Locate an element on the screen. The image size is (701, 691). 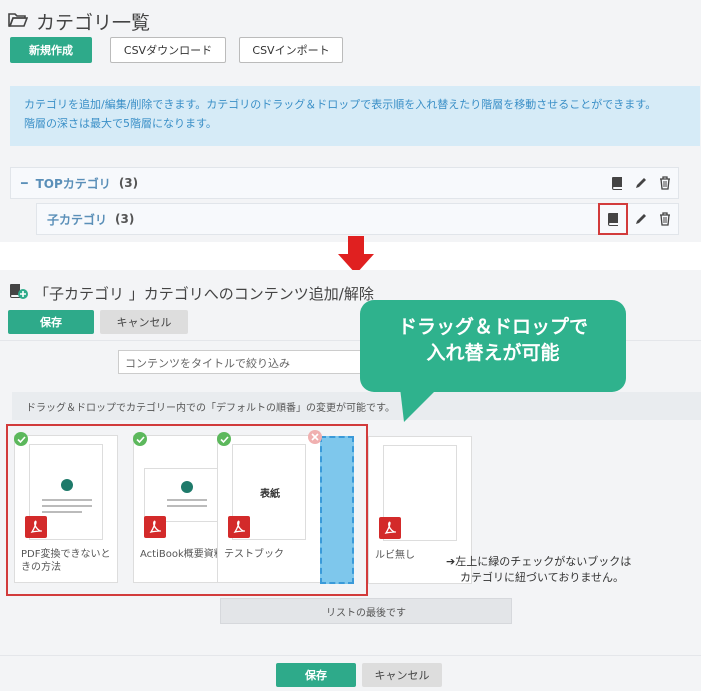
dnd-hint-bar: ドラッグ＆ドロップでカテゴリー内での「デフォルトの順番」の変更が可能です。 is located at coordinates (356, 406).